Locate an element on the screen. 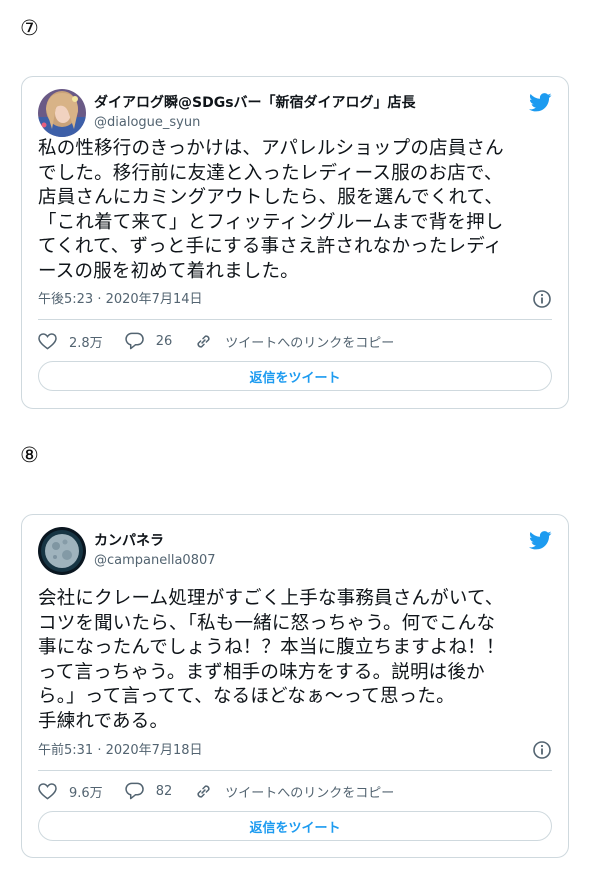 Image resolution: width=589 pixels, height=883 pixels. like-button: 2.8万 is located at coordinates (70, 341).